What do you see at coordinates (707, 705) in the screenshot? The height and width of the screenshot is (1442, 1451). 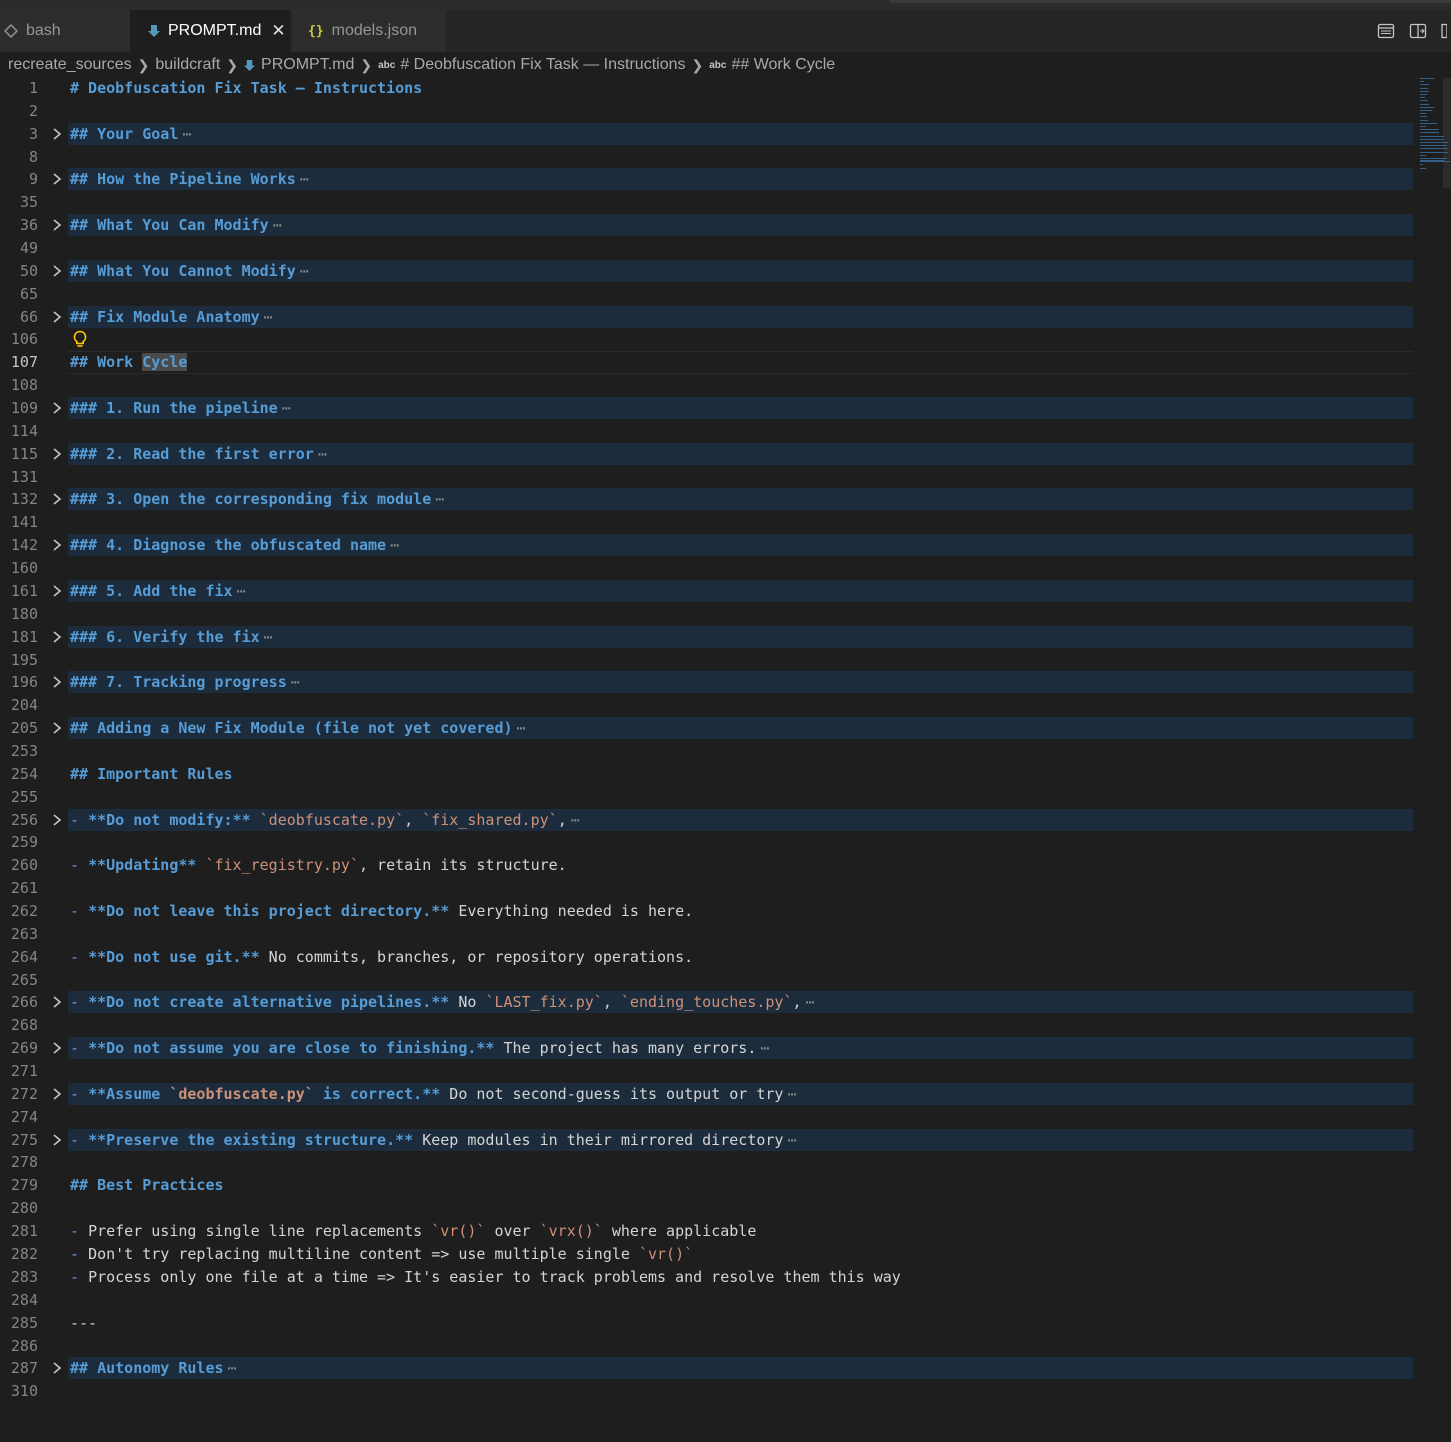 I see `code-line: 204` at bounding box center [707, 705].